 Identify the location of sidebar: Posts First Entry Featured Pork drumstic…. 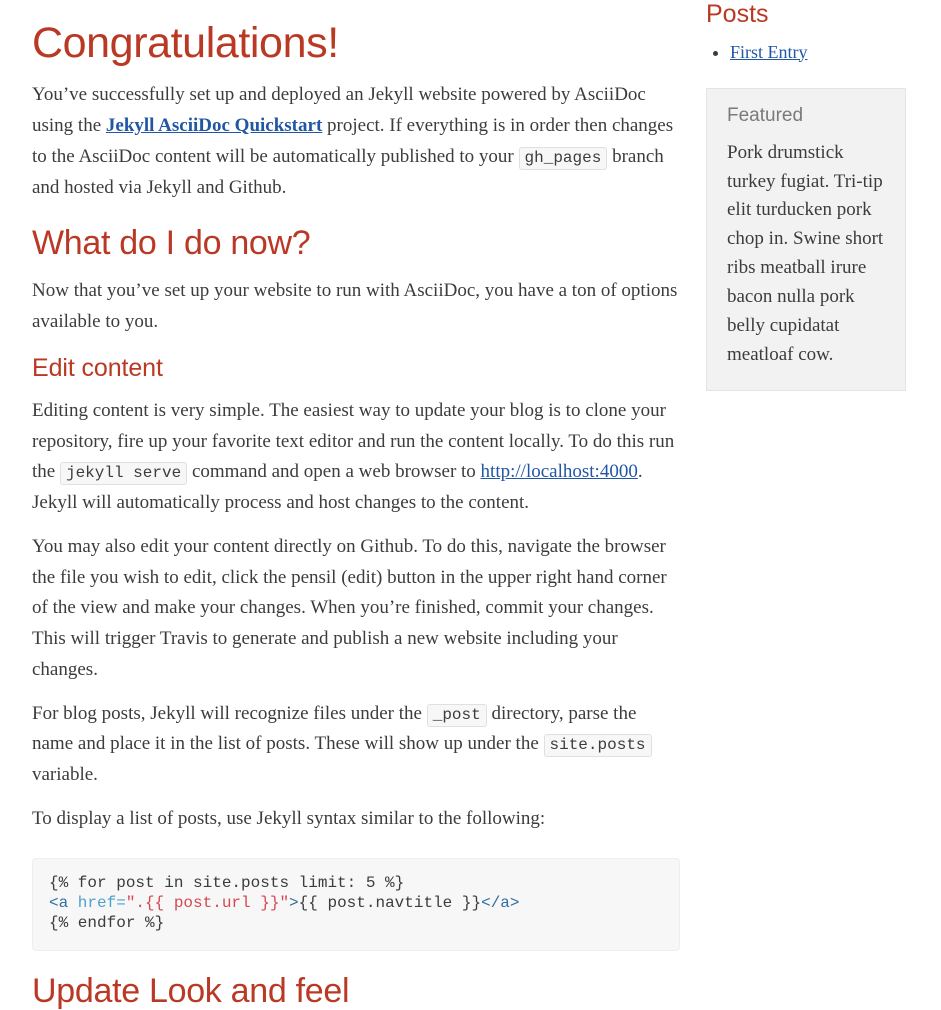
(806, 195).